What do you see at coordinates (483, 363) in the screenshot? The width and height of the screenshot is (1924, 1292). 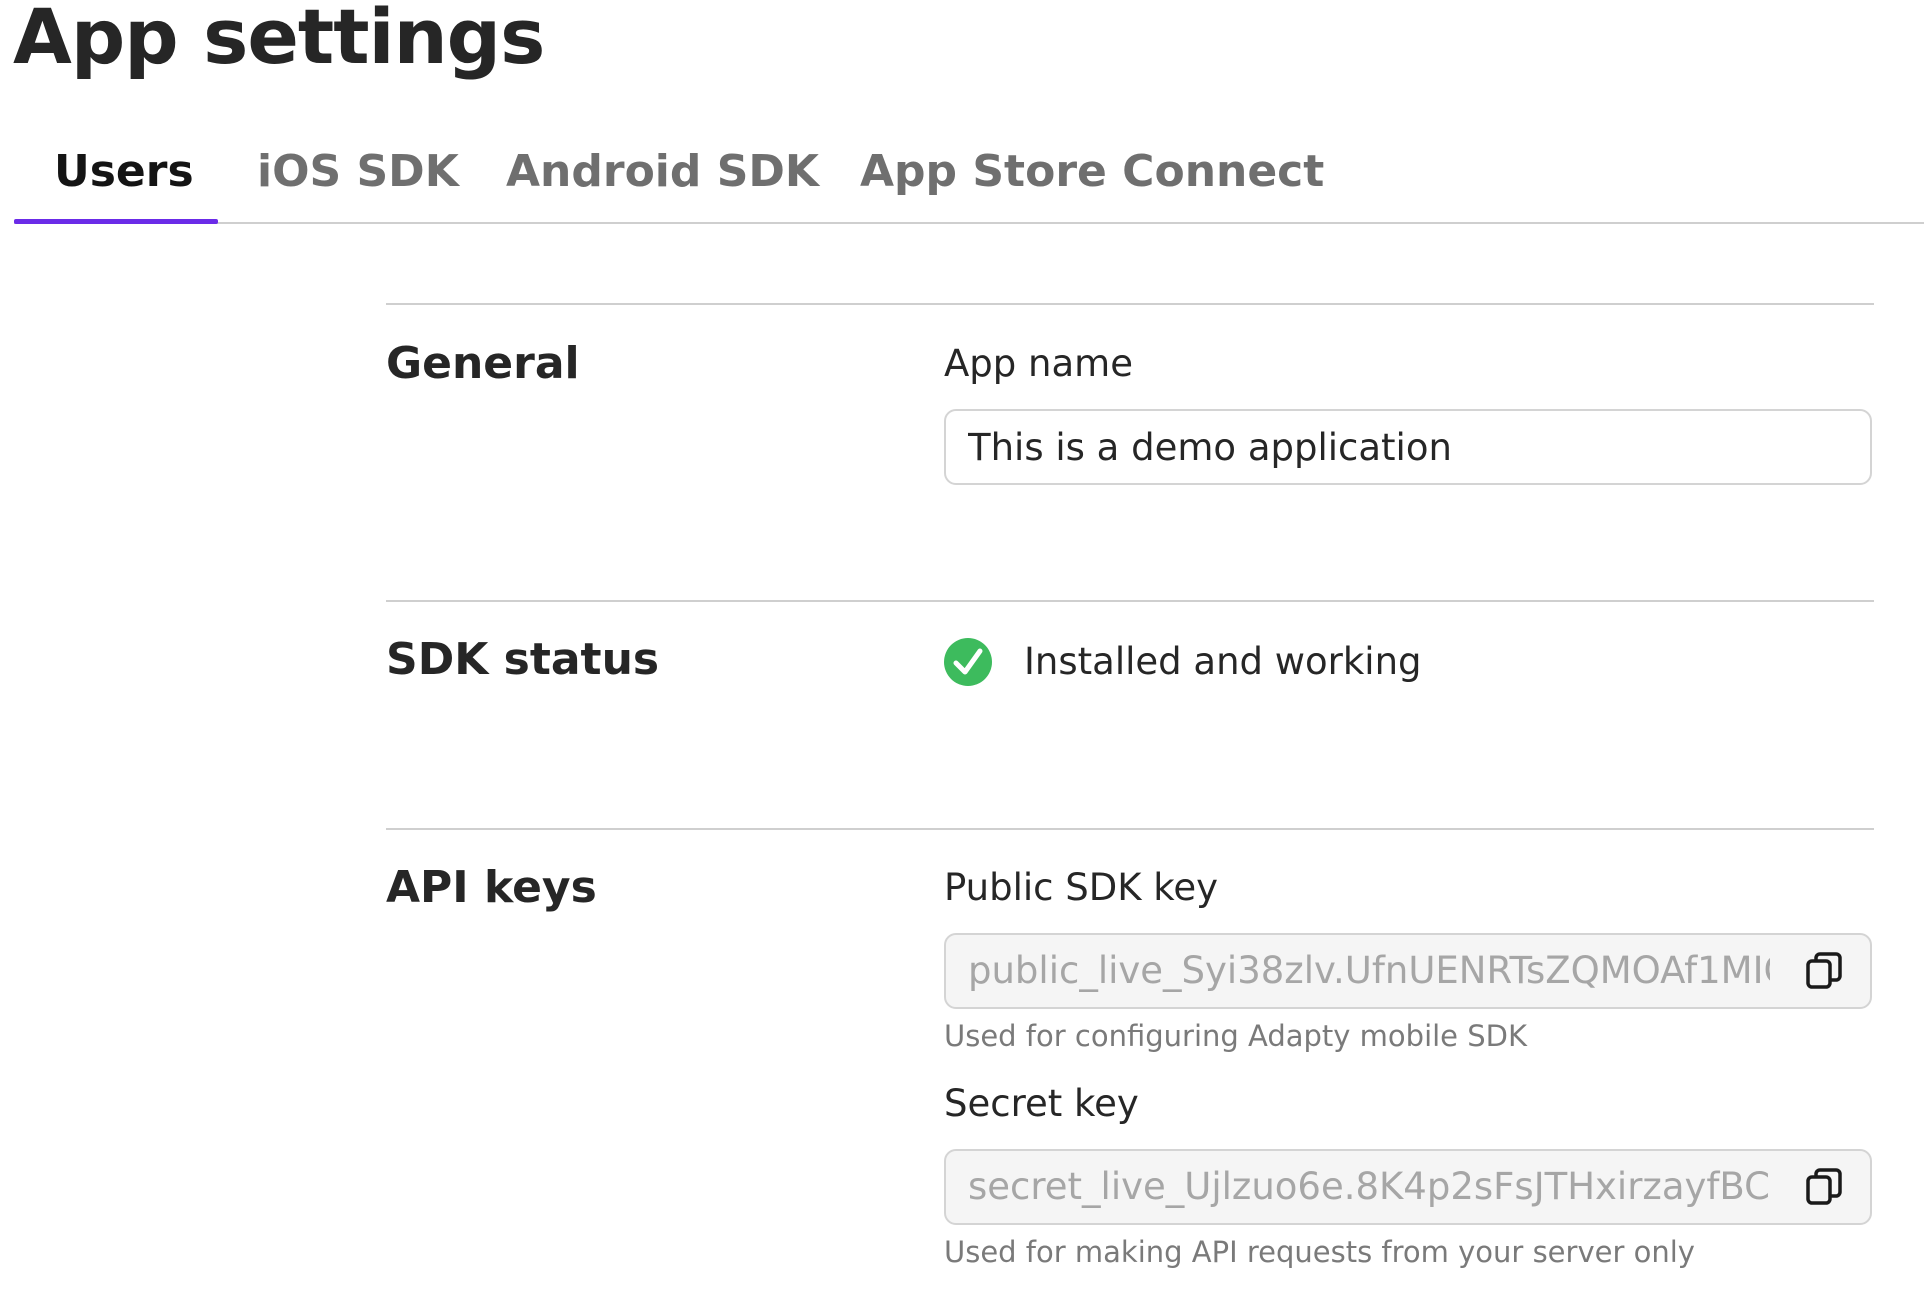 I see `general-section-title: General` at bounding box center [483, 363].